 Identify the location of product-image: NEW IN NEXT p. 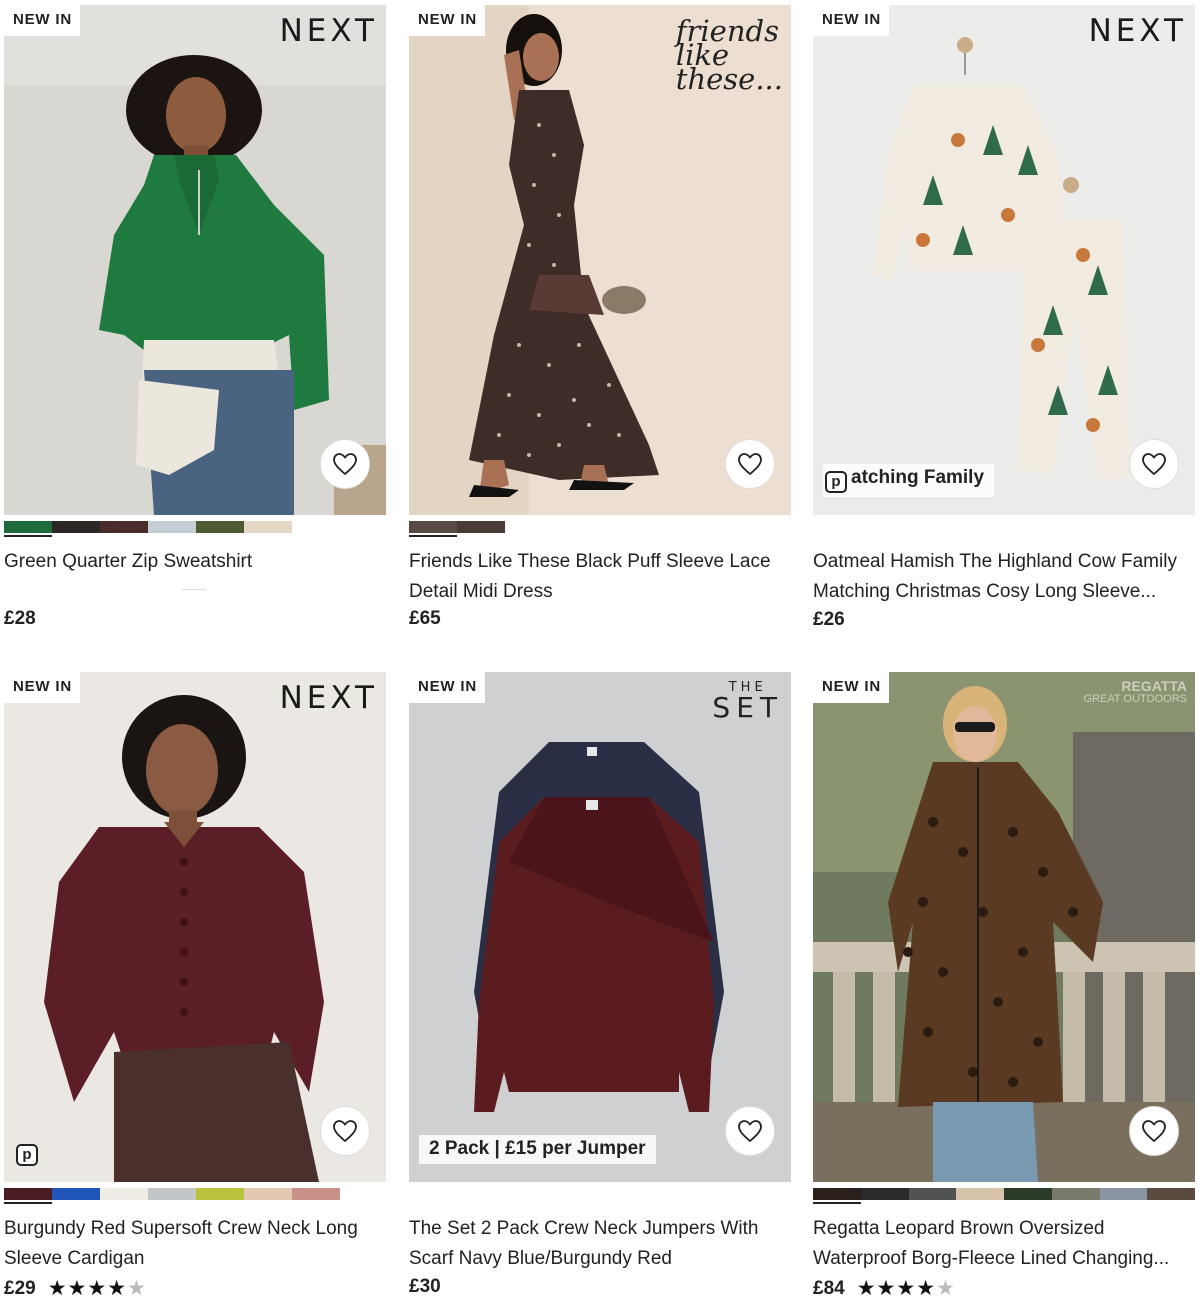
(195, 927).